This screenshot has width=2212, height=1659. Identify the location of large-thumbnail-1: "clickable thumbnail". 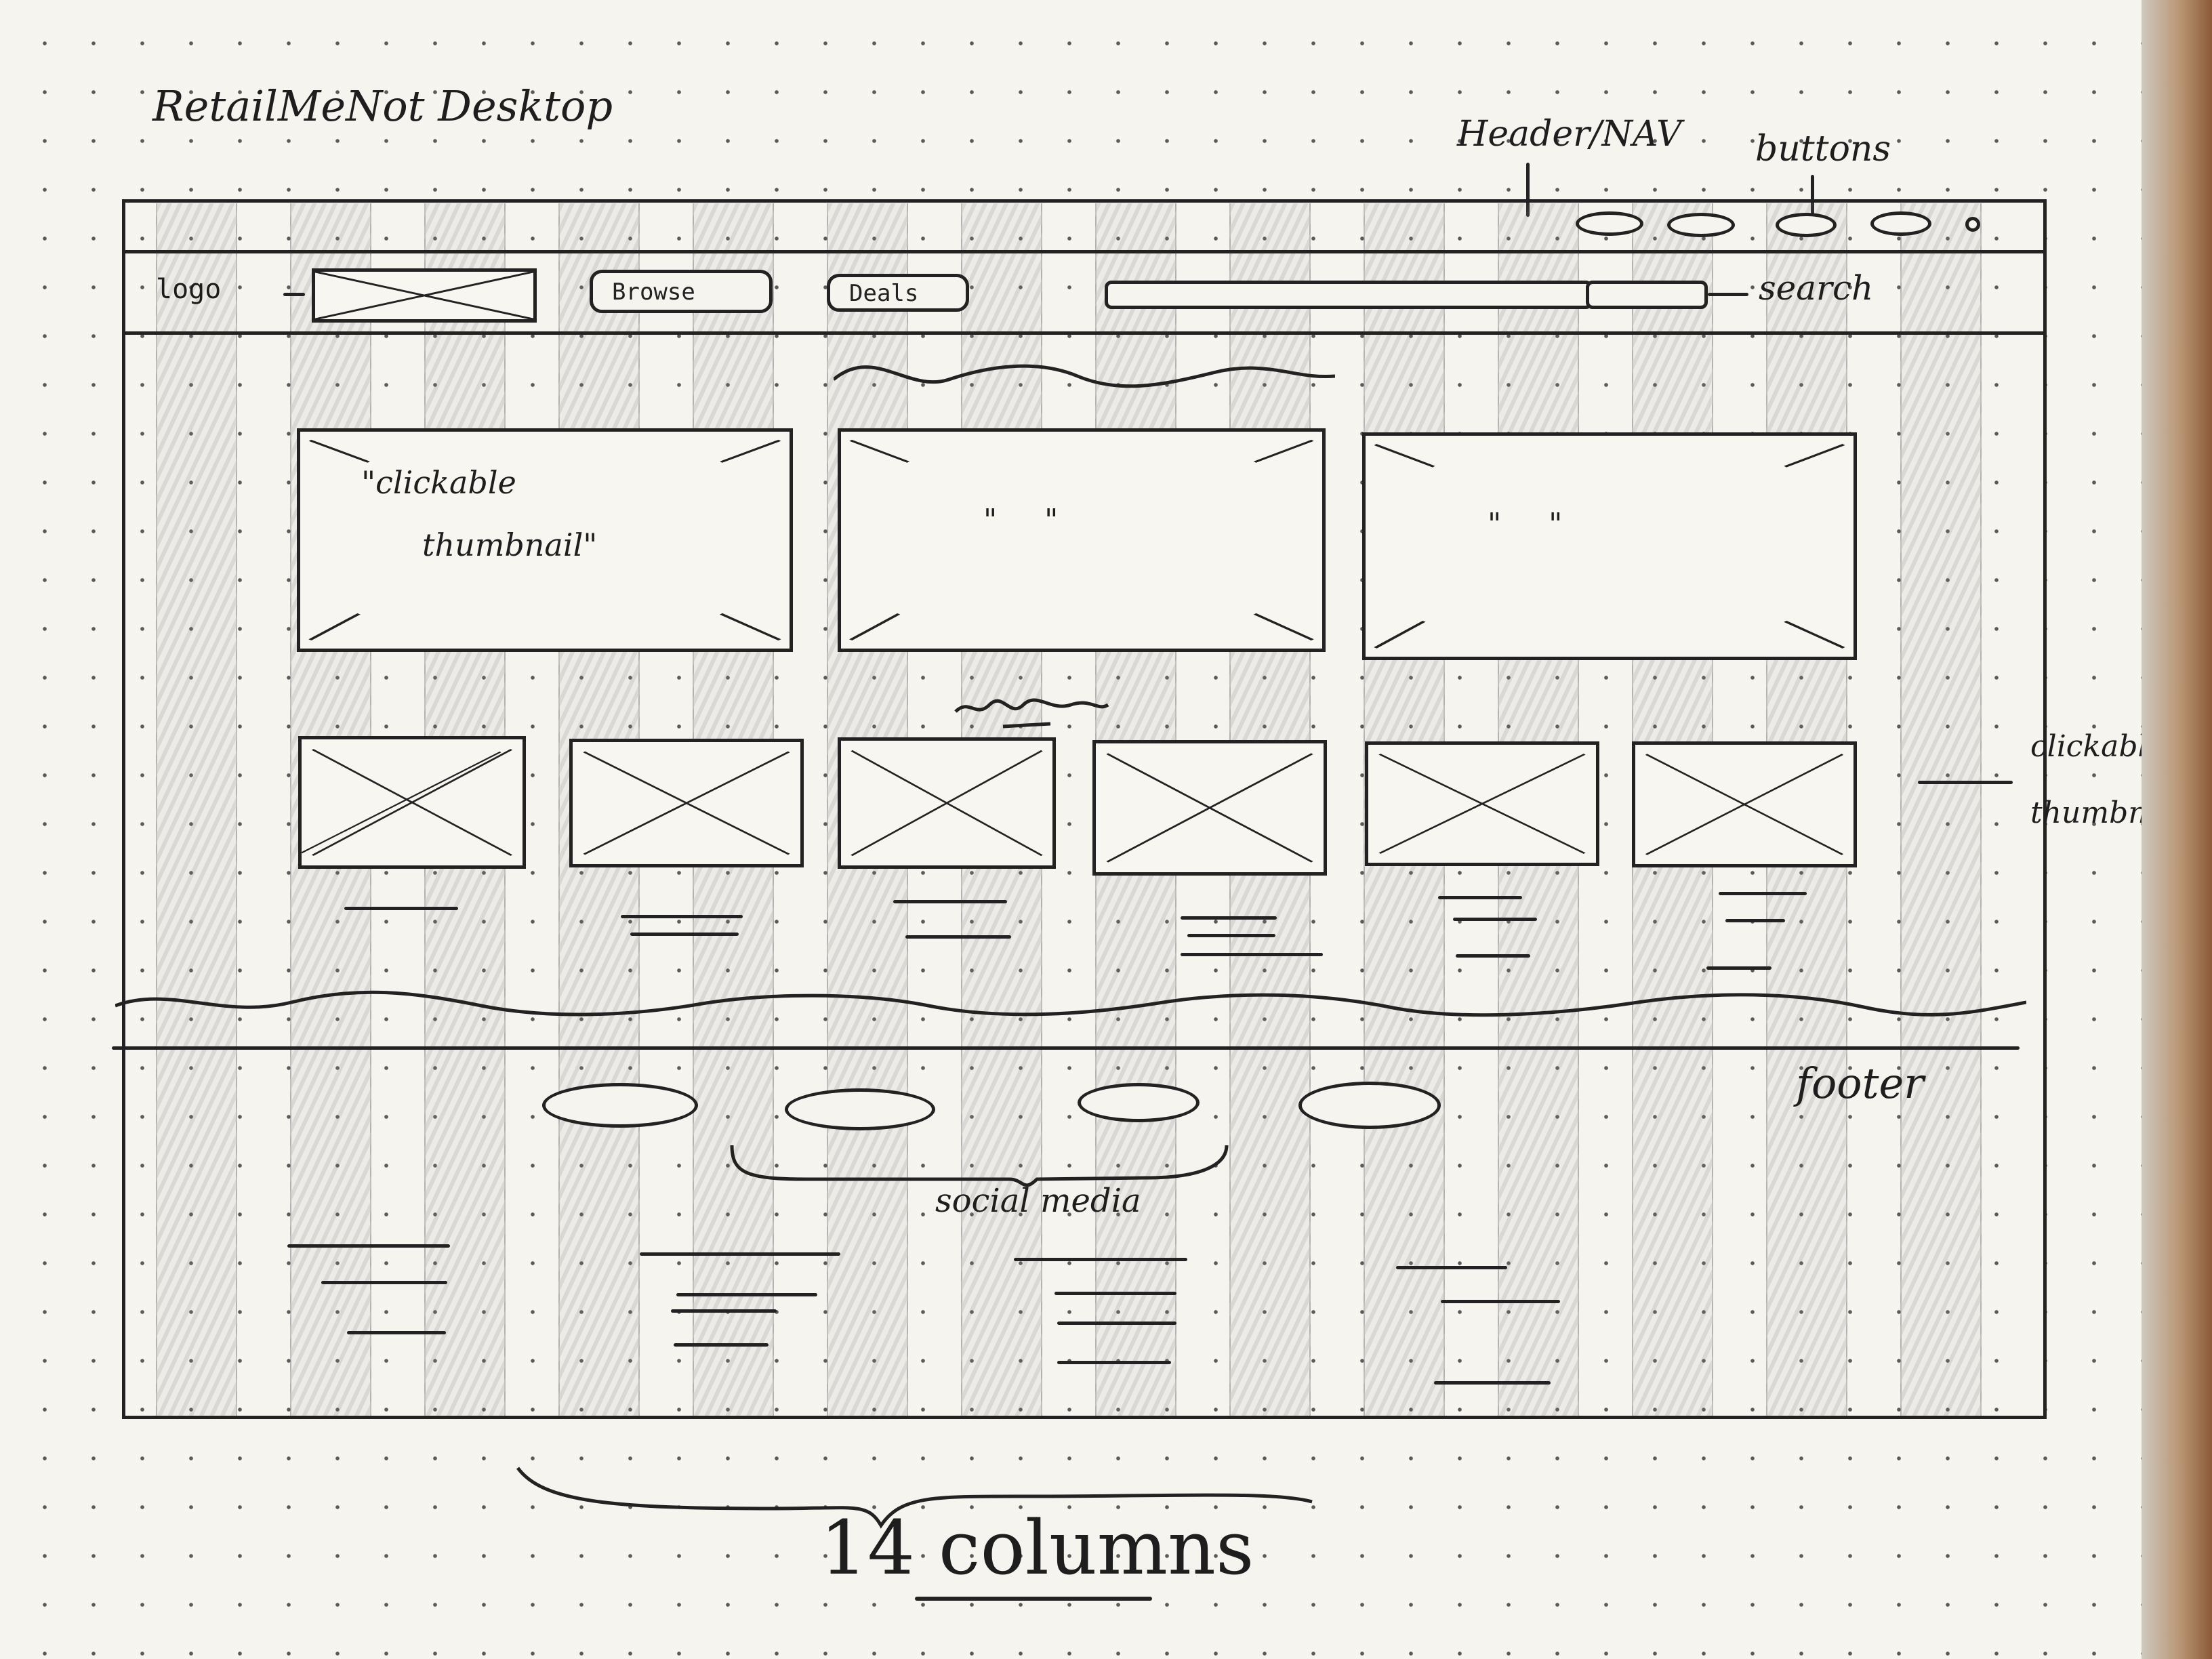
(545, 540).